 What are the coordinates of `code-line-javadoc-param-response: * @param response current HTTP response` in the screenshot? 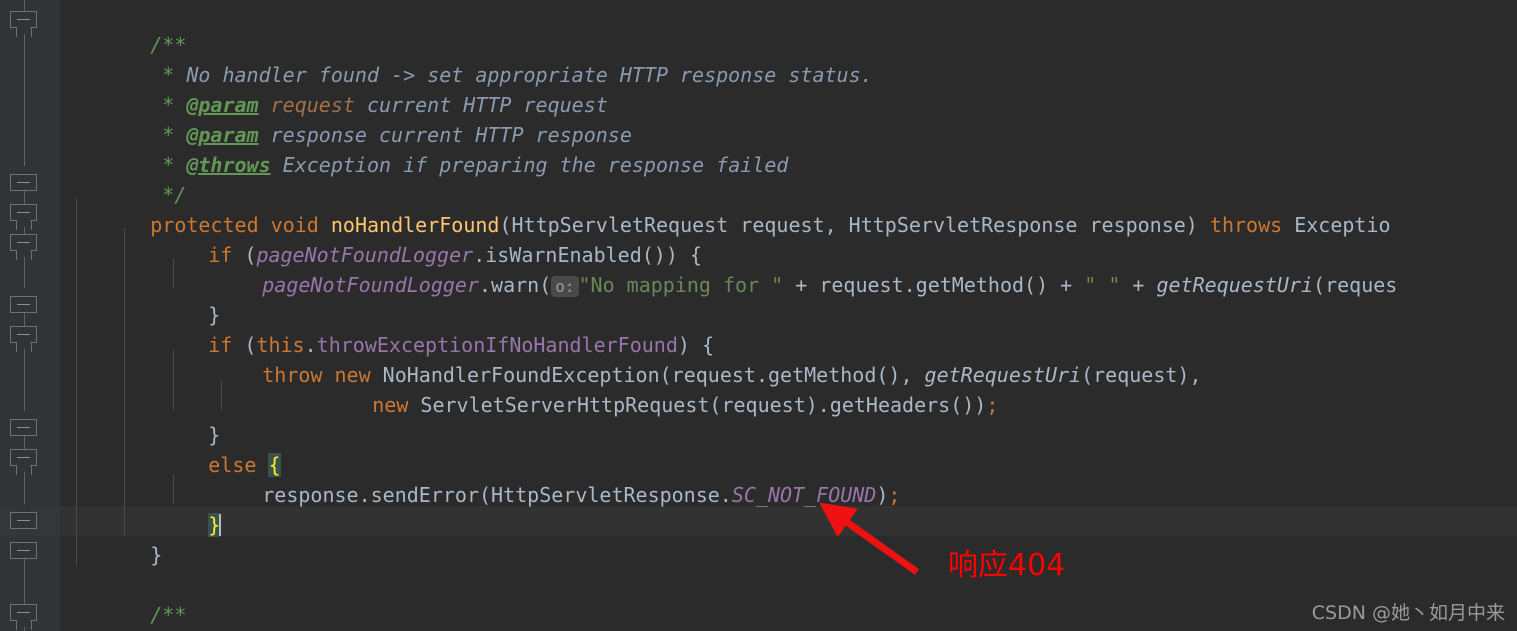 It's located at (361, 118).